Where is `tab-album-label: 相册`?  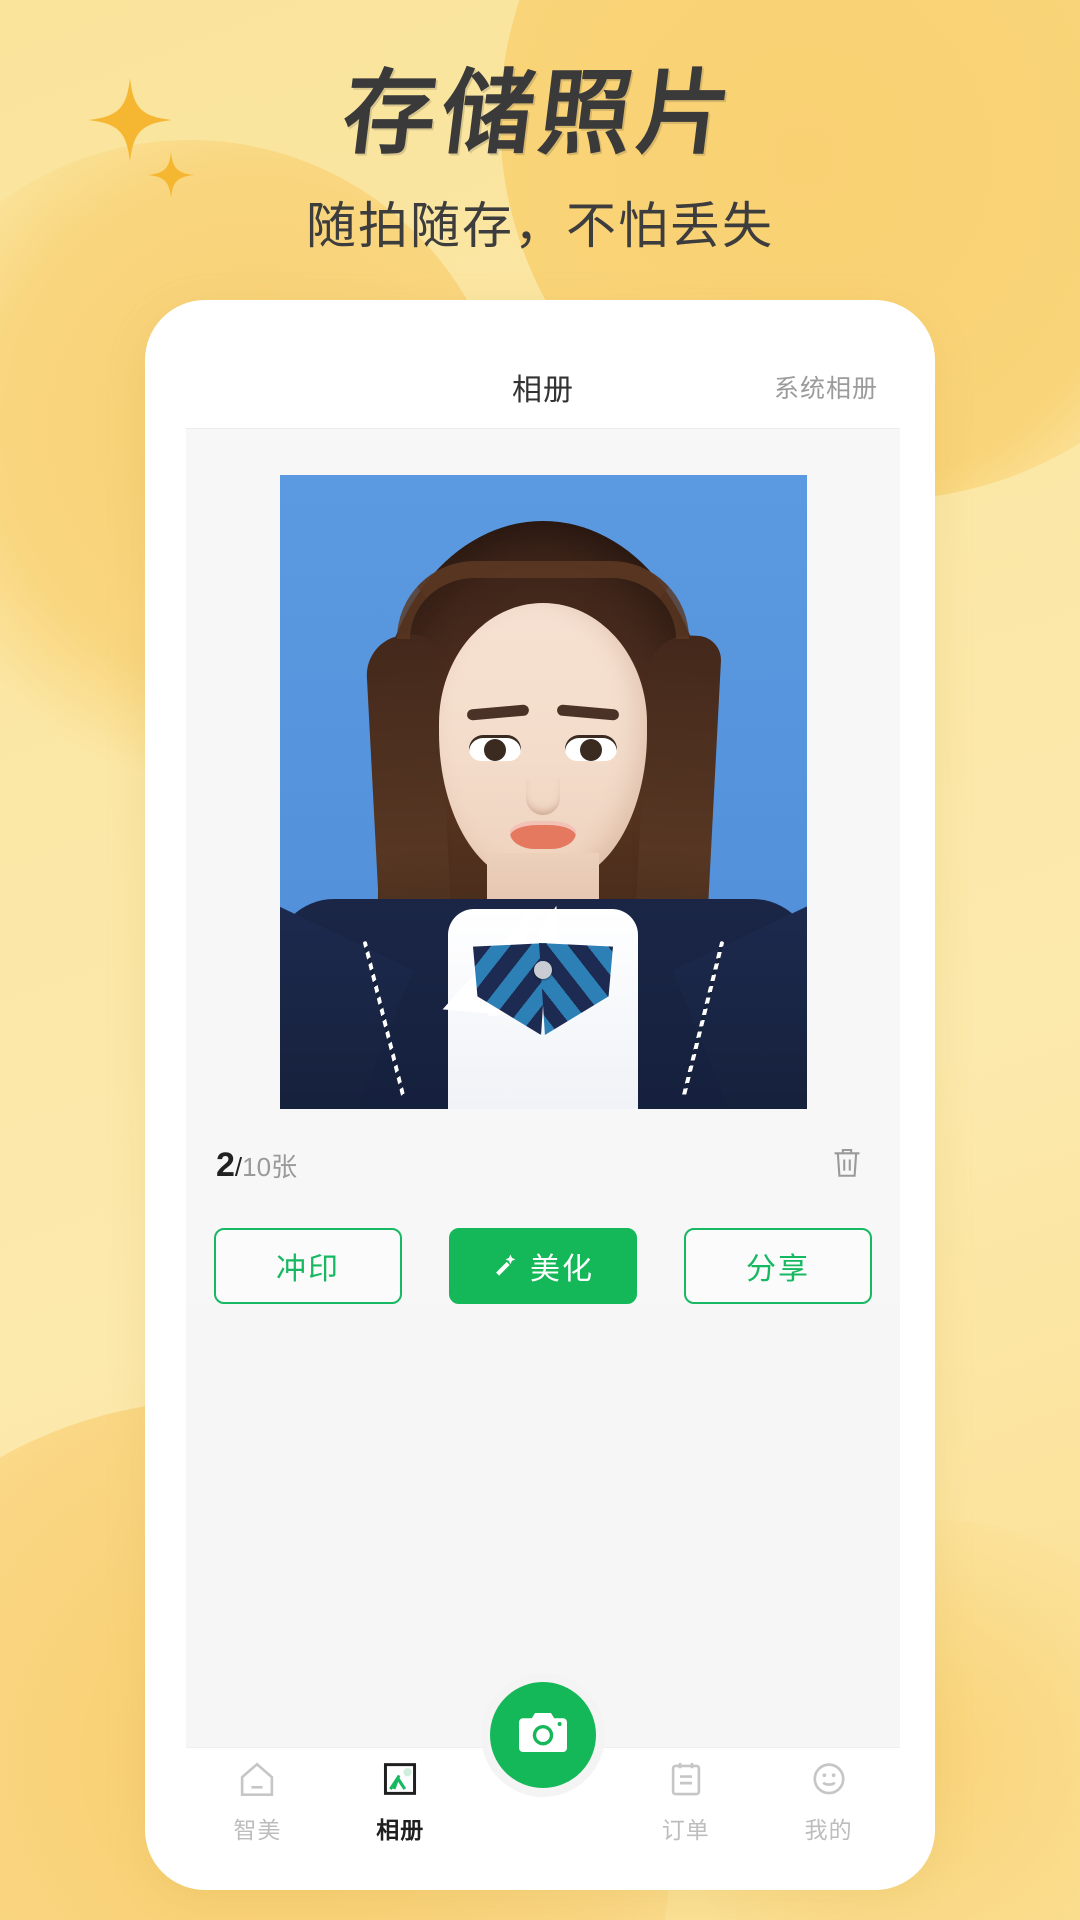
tab-album-label: 相册 is located at coordinates (400, 1830).